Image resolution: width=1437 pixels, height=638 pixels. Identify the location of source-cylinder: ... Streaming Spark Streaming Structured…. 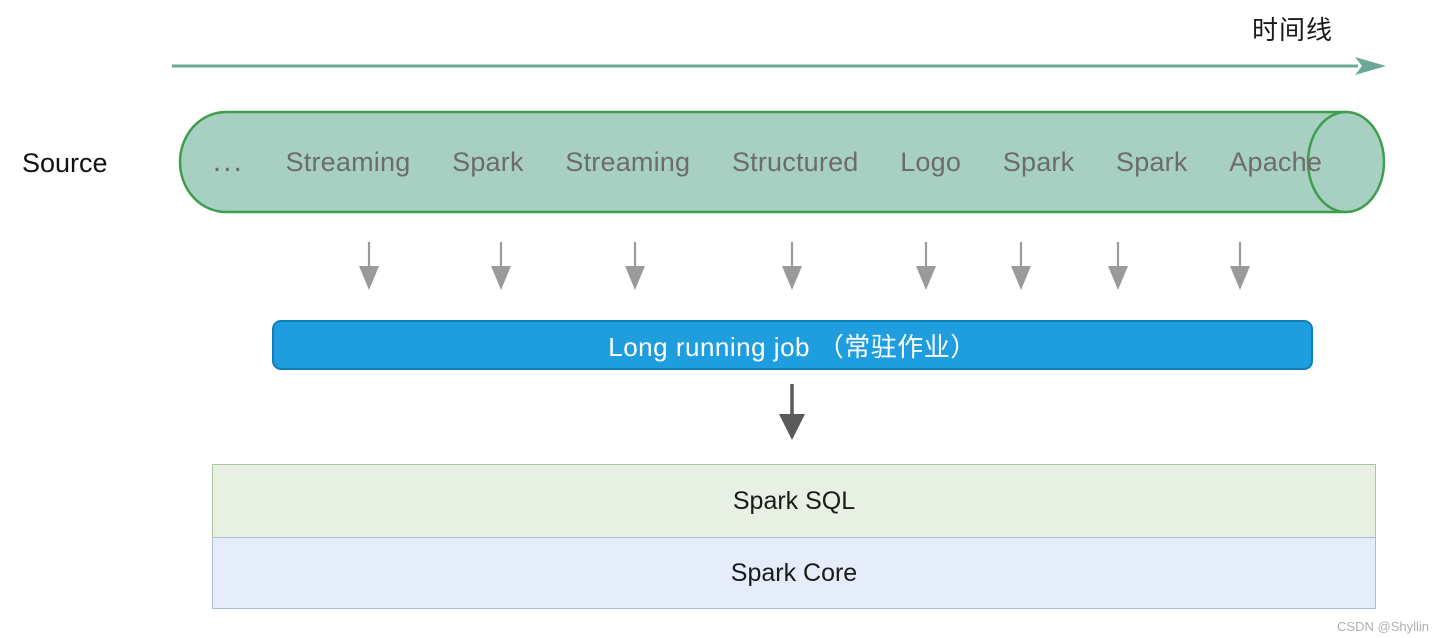
(783, 162).